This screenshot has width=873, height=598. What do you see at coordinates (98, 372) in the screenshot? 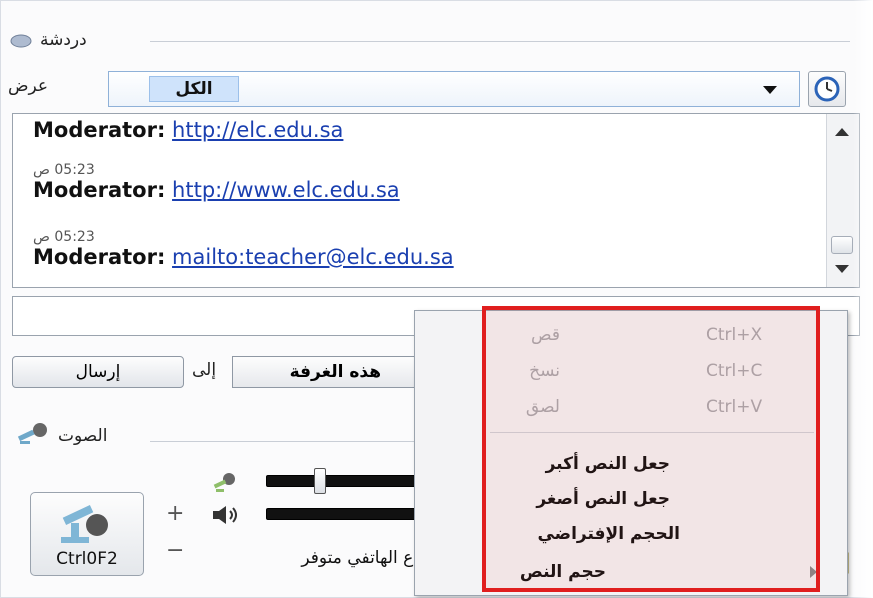
I see `send-button: إرسال` at bounding box center [98, 372].